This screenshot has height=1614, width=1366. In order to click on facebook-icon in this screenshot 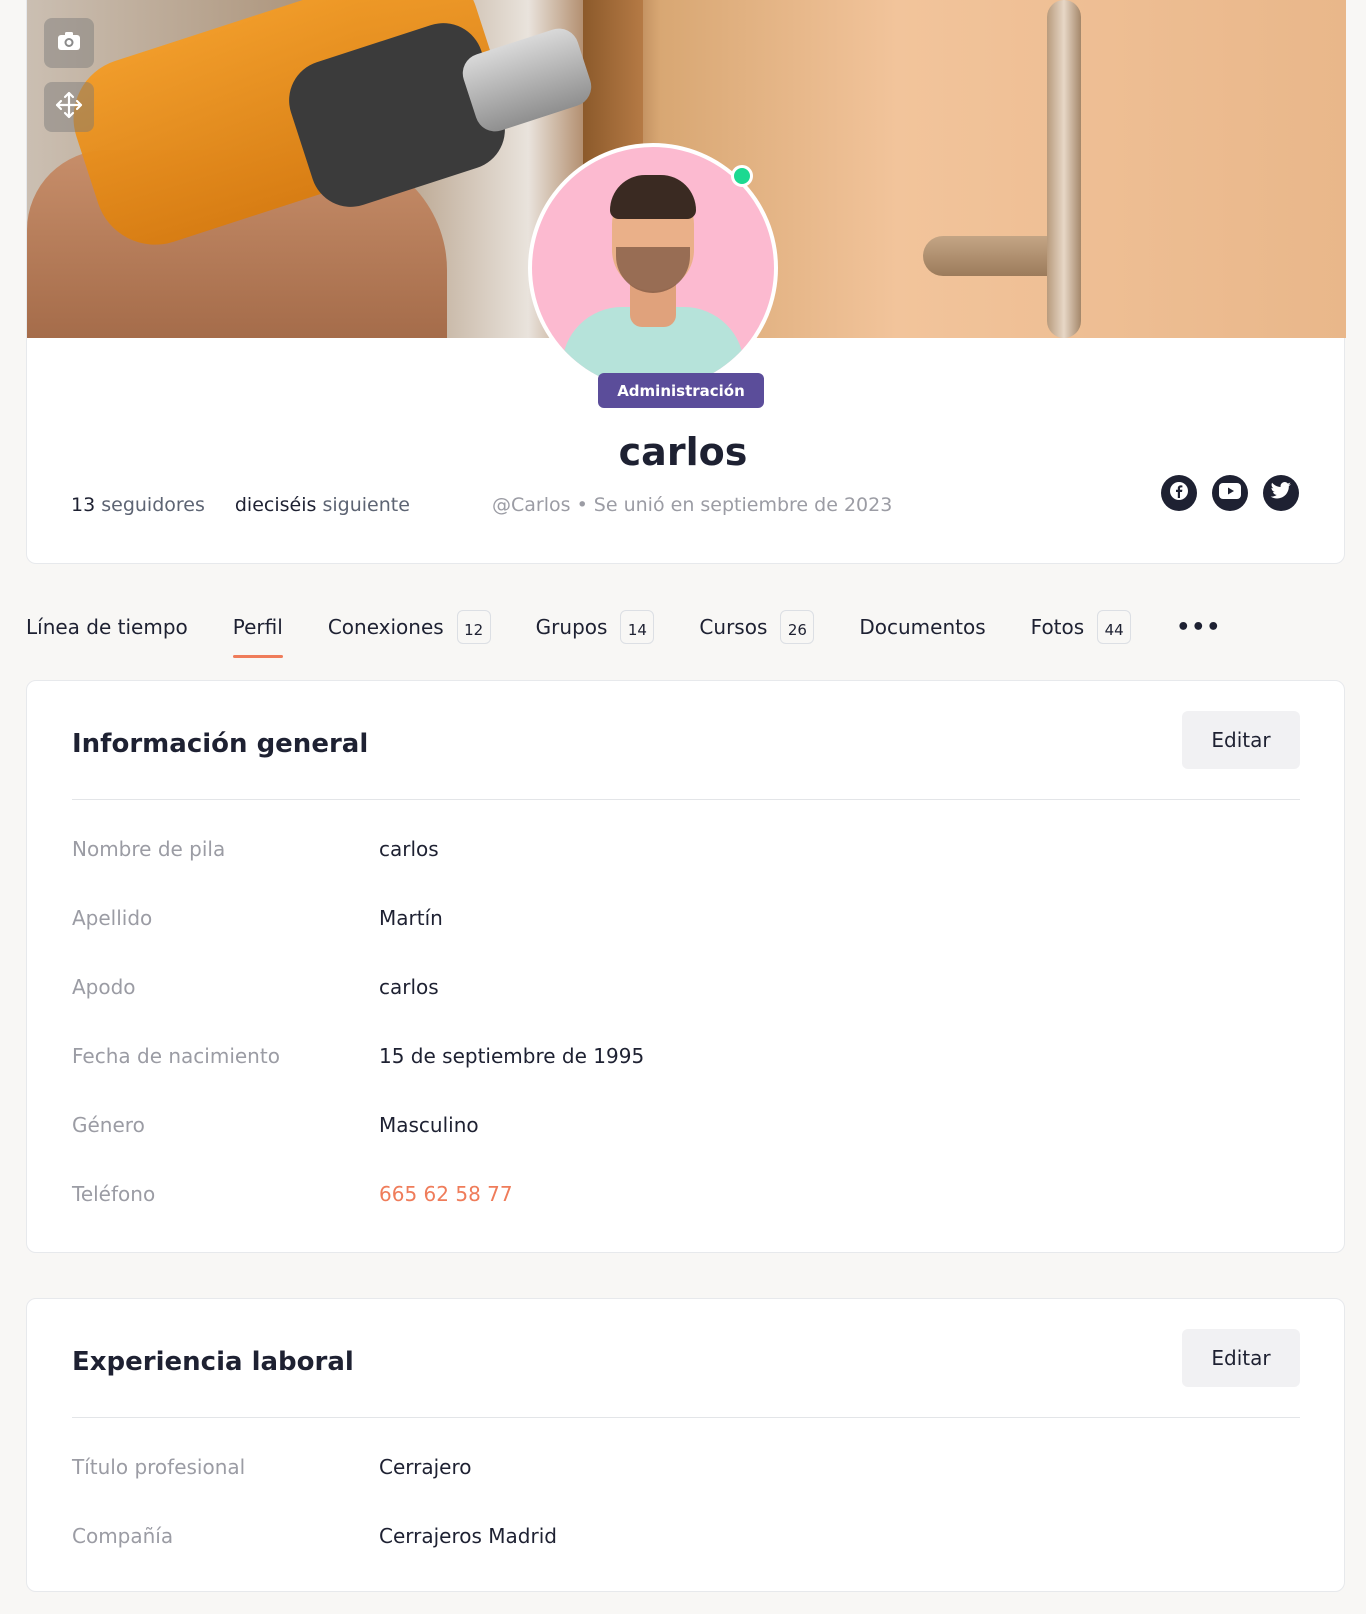, I will do `click(1179, 493)`.